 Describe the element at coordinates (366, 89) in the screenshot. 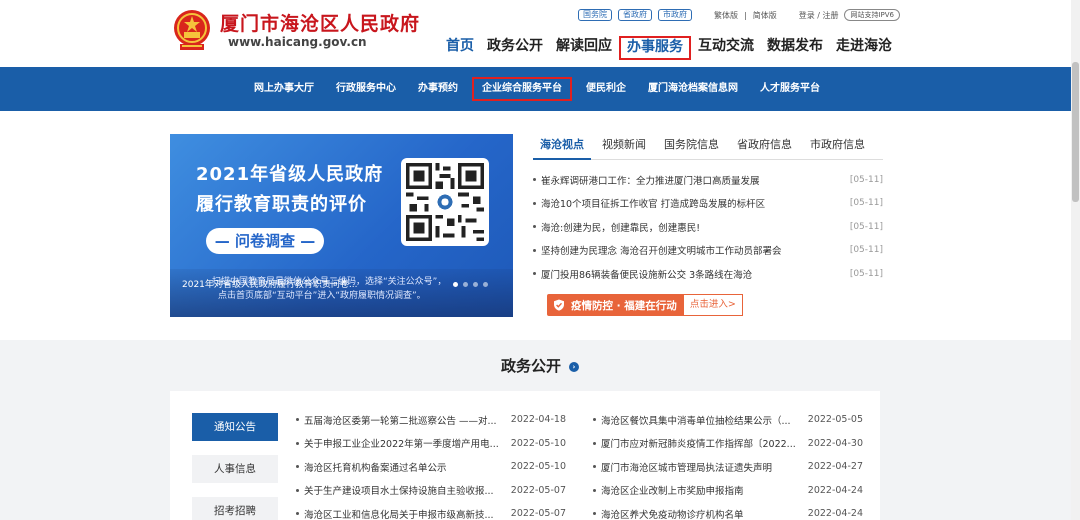

I see `sub-nav-admin-center: 行政服务中心` at that location.